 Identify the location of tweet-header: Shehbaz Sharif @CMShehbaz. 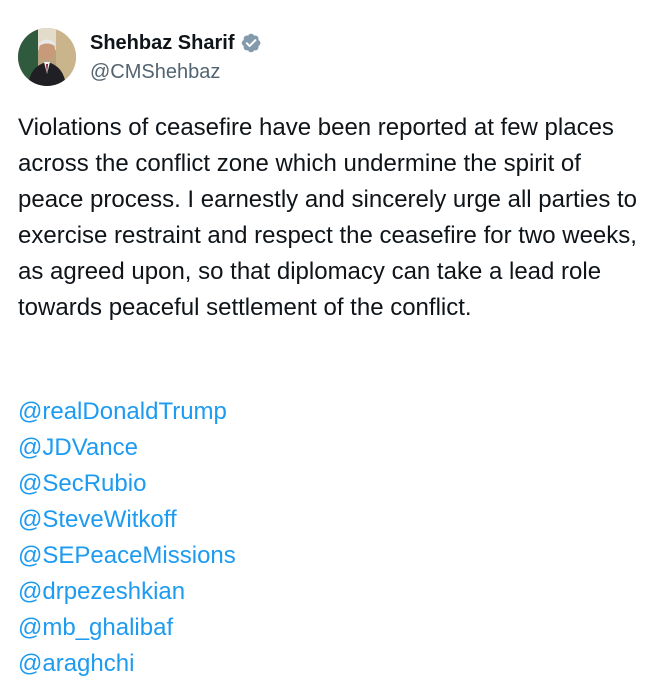
(140, 57).